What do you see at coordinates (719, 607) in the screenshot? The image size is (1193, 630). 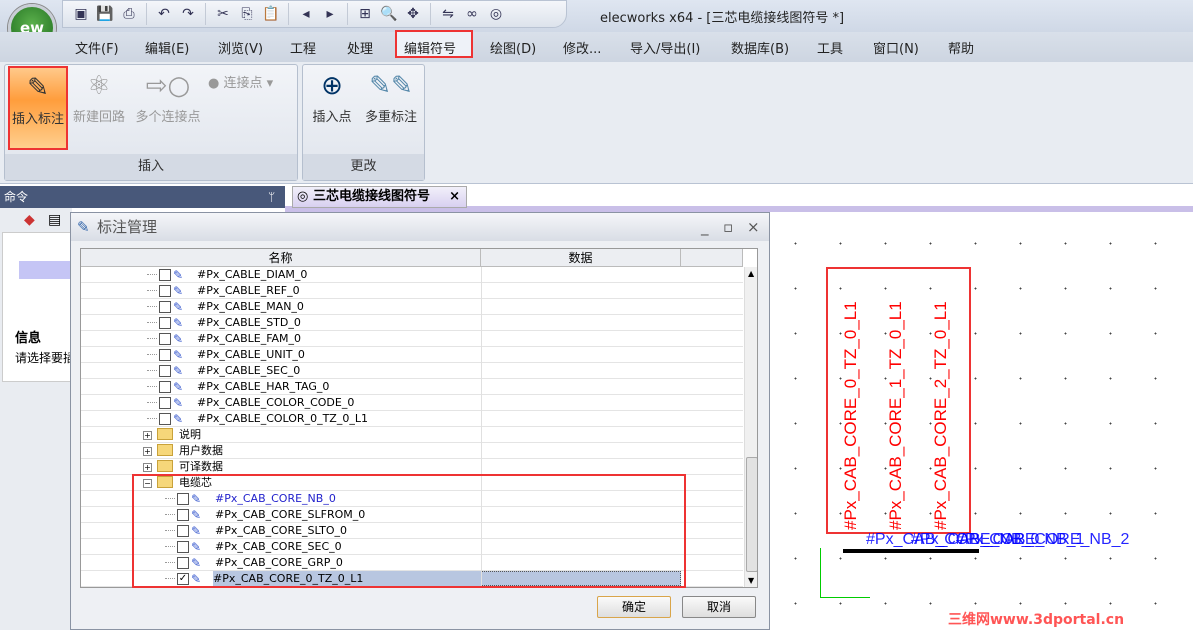 I see `cancel-button: 取消` at bounding box center [719, 607].